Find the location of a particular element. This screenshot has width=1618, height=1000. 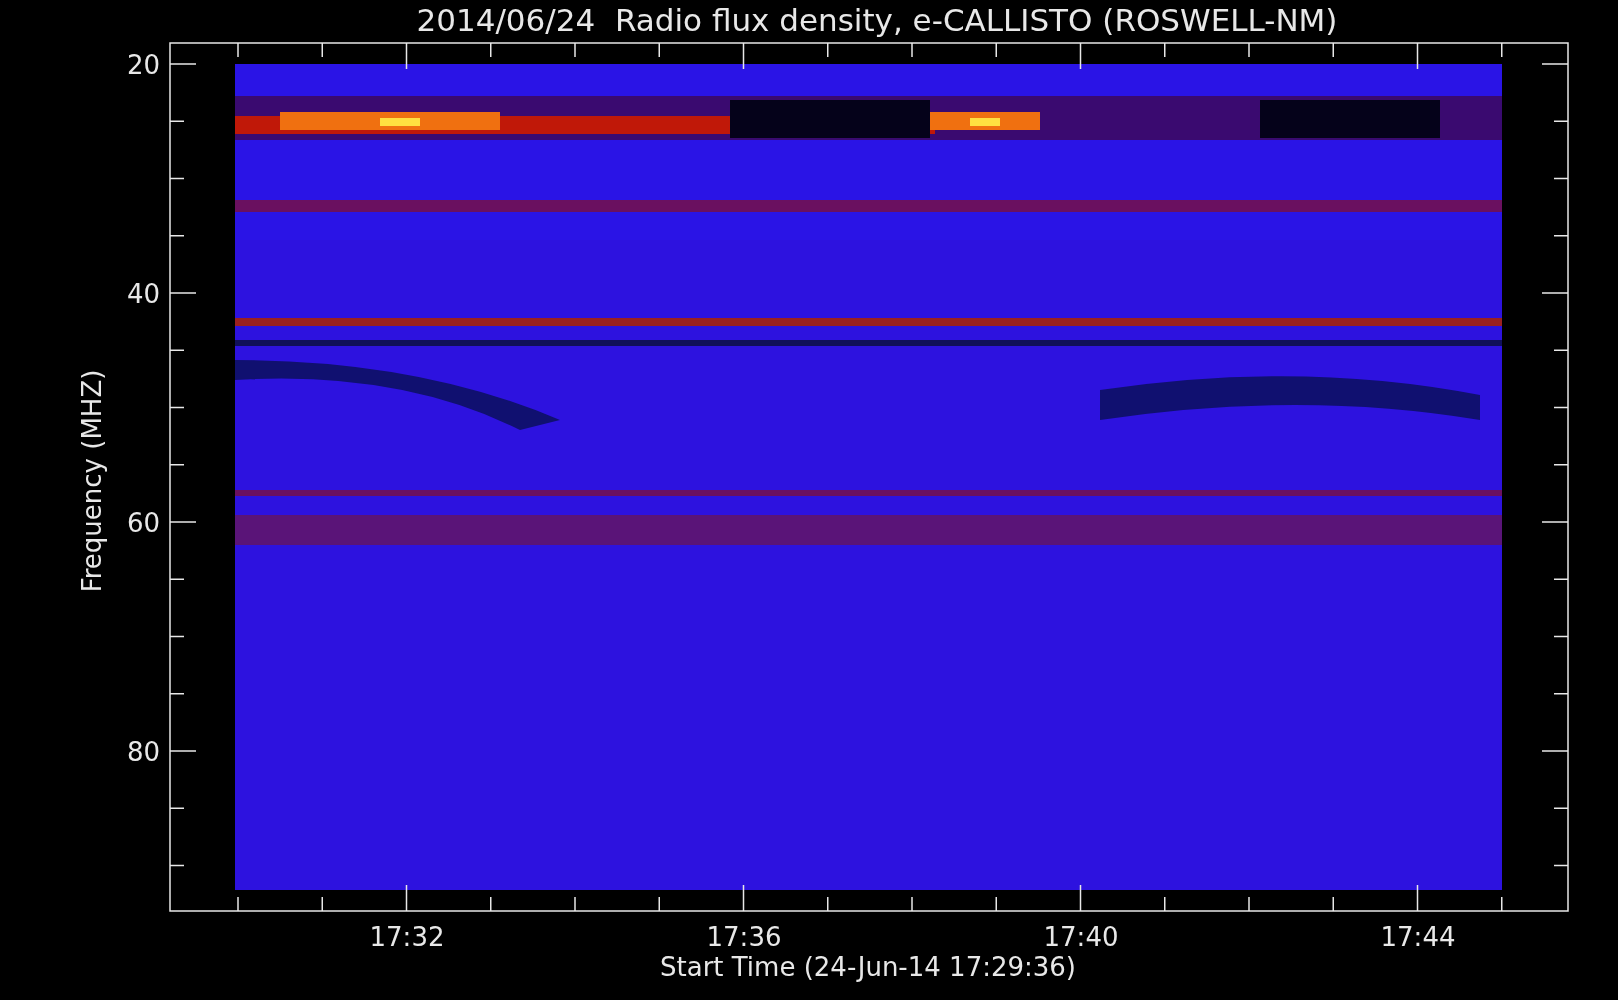

x-tick-label: 17:44 is located at coordinates (1418, 937).